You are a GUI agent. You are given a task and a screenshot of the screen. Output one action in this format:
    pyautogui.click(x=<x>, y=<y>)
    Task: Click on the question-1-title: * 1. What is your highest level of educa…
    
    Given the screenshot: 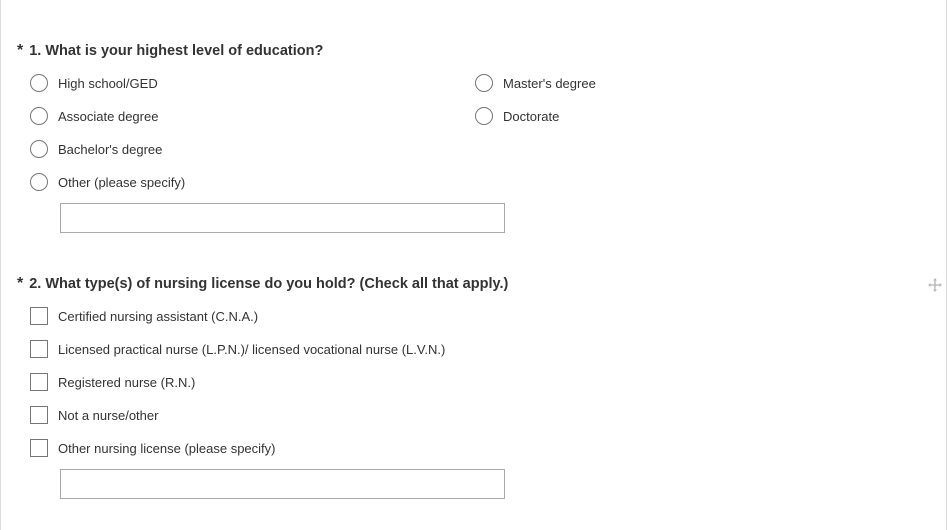 What is the action you would take?
    pyautogui.click(x=170, y=51)
    